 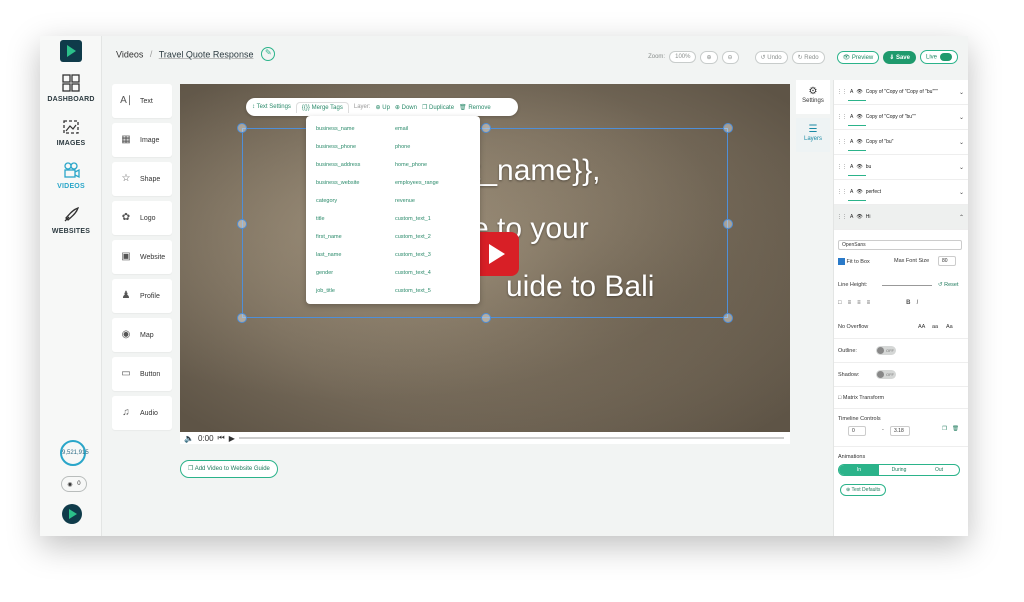 What do you see at coordinates (271, 107) in the screenshot?
I see `text-settings-button: ↕ Text Settings` at bounding box center [271, 107].